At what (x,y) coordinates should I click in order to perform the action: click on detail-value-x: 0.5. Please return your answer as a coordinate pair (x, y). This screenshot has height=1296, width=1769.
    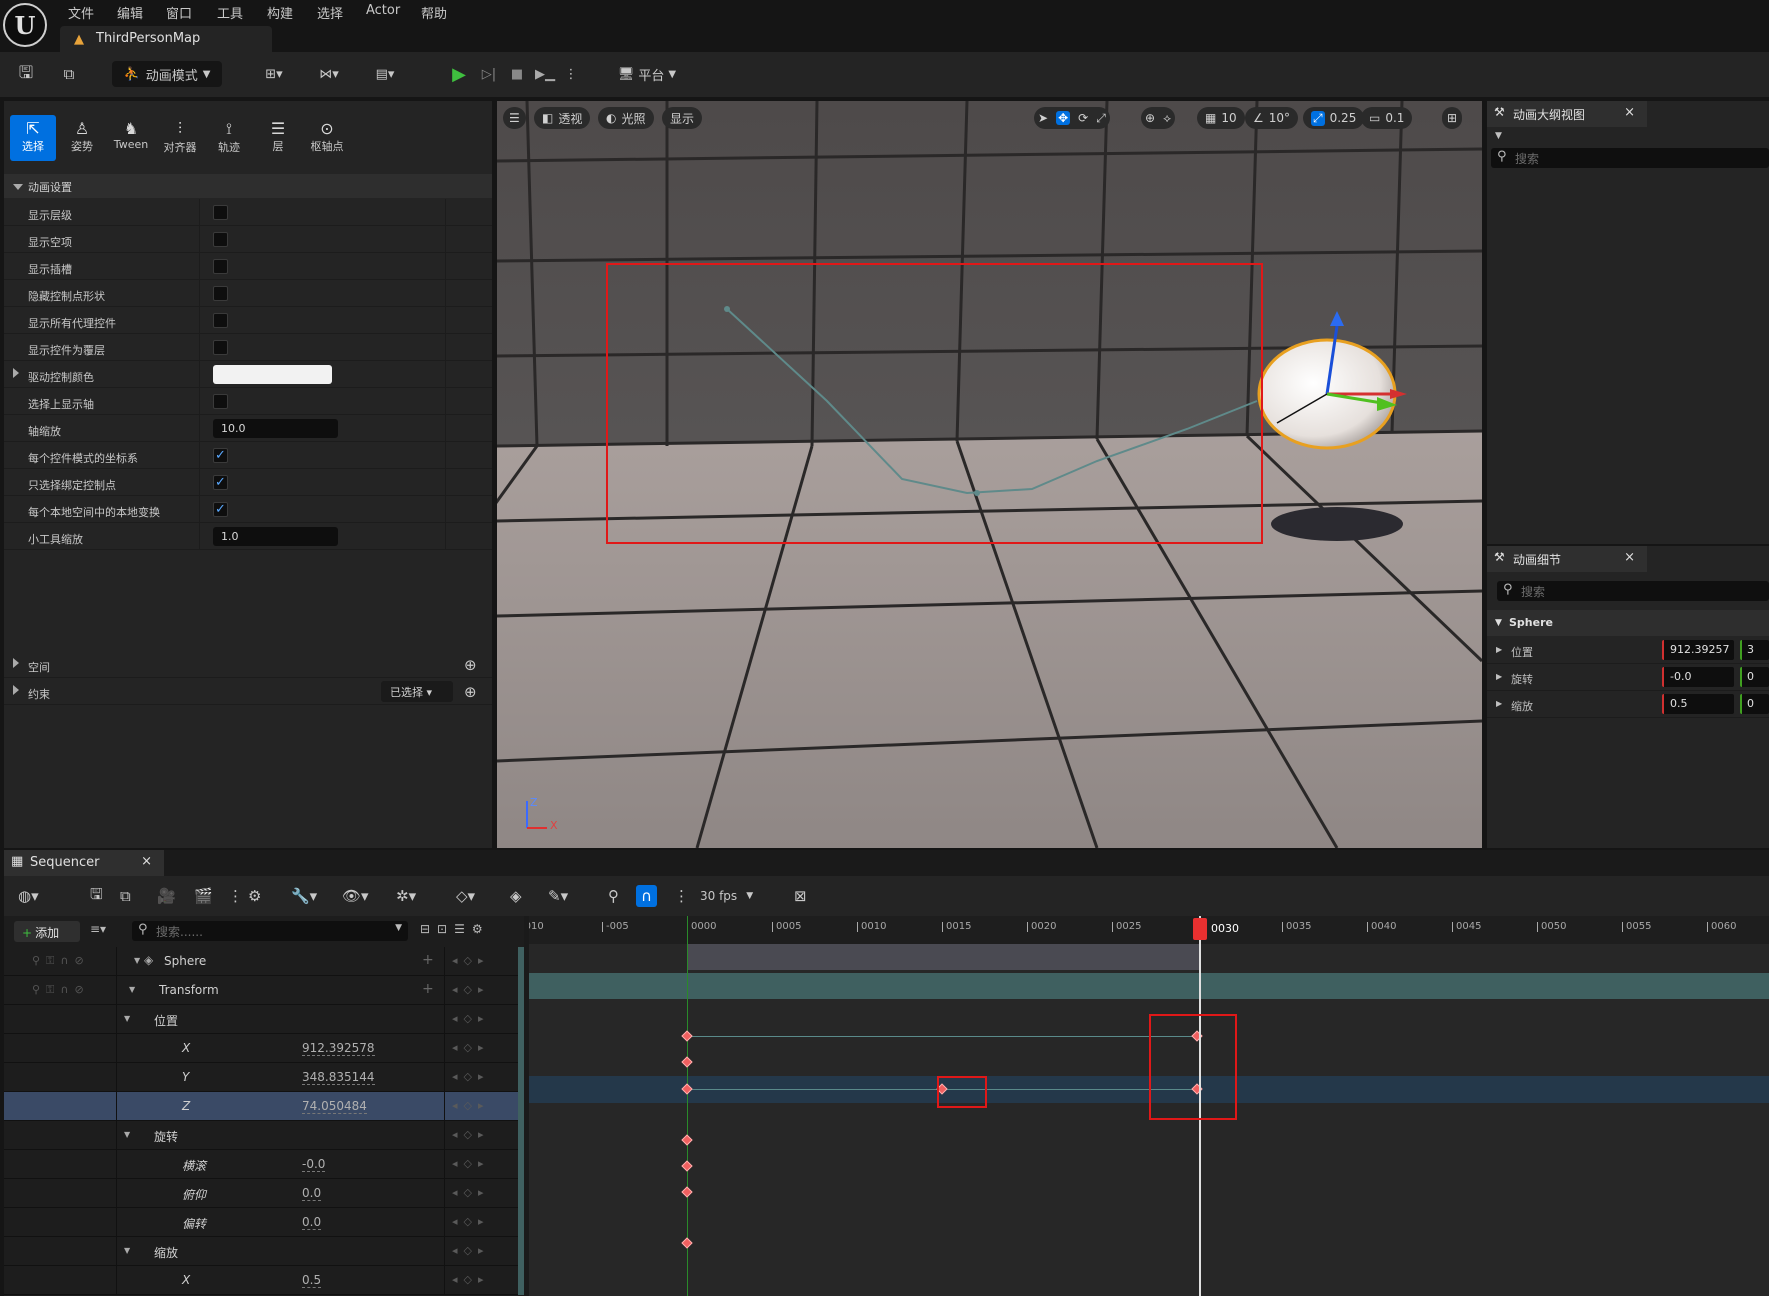
    Looking at the image, I should click on (1698, 704).